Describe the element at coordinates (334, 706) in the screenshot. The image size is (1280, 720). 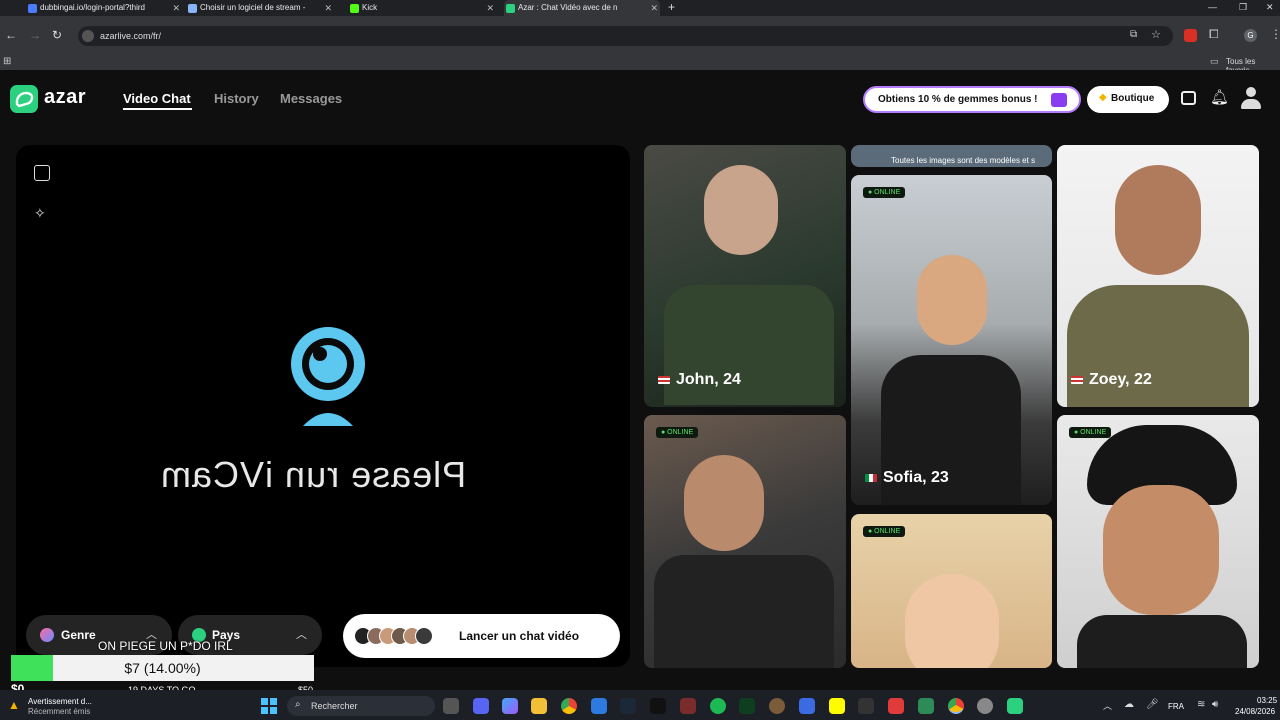
I see `search-placeholder: Rechercher` at that location.